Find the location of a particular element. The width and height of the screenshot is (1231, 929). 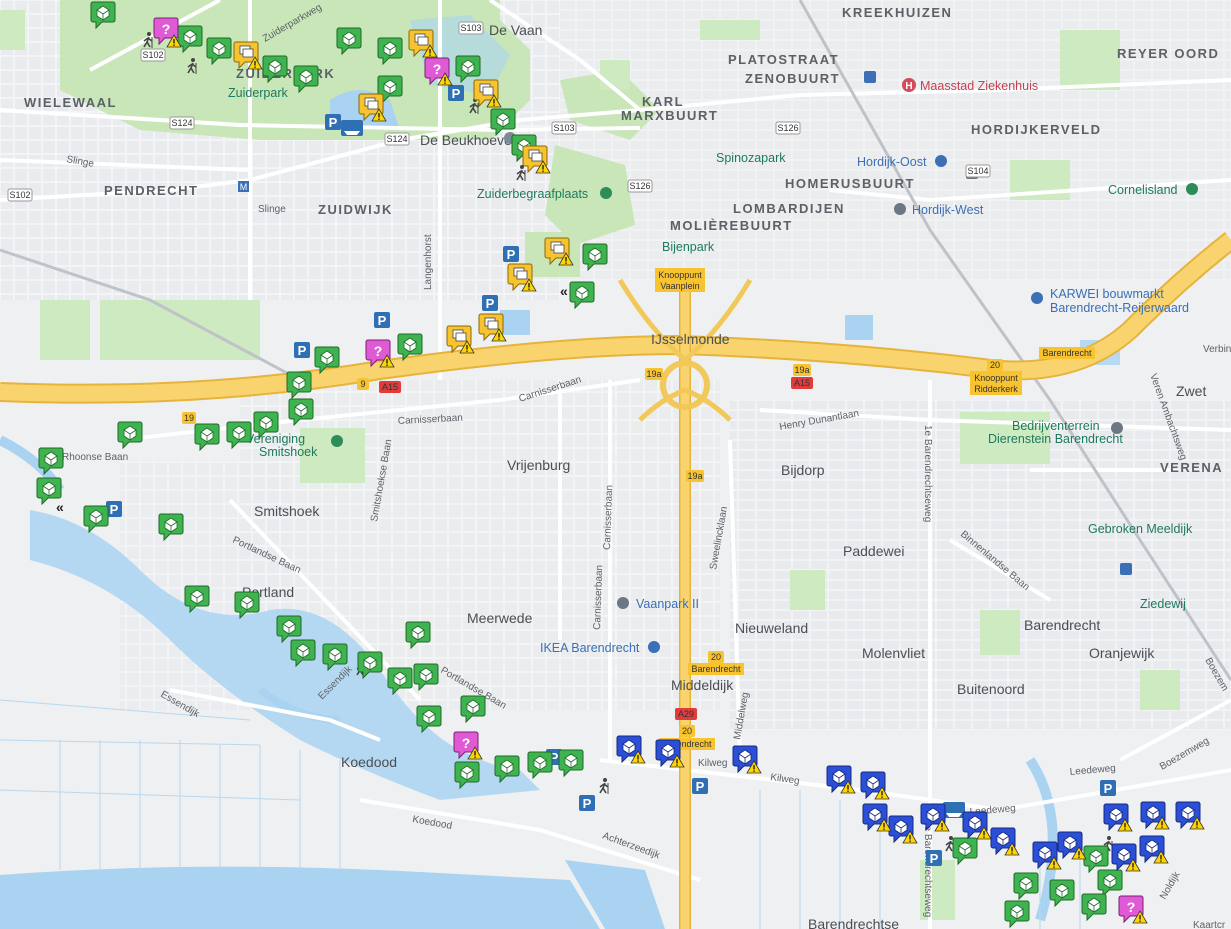

svg-text: Ridderkerk is located at coordinates (996, 389).